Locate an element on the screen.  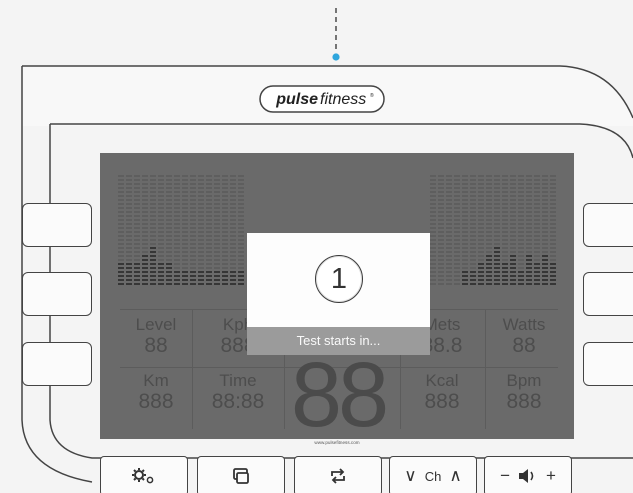
countdown-number: 1 is located at coordinates (339, 278).